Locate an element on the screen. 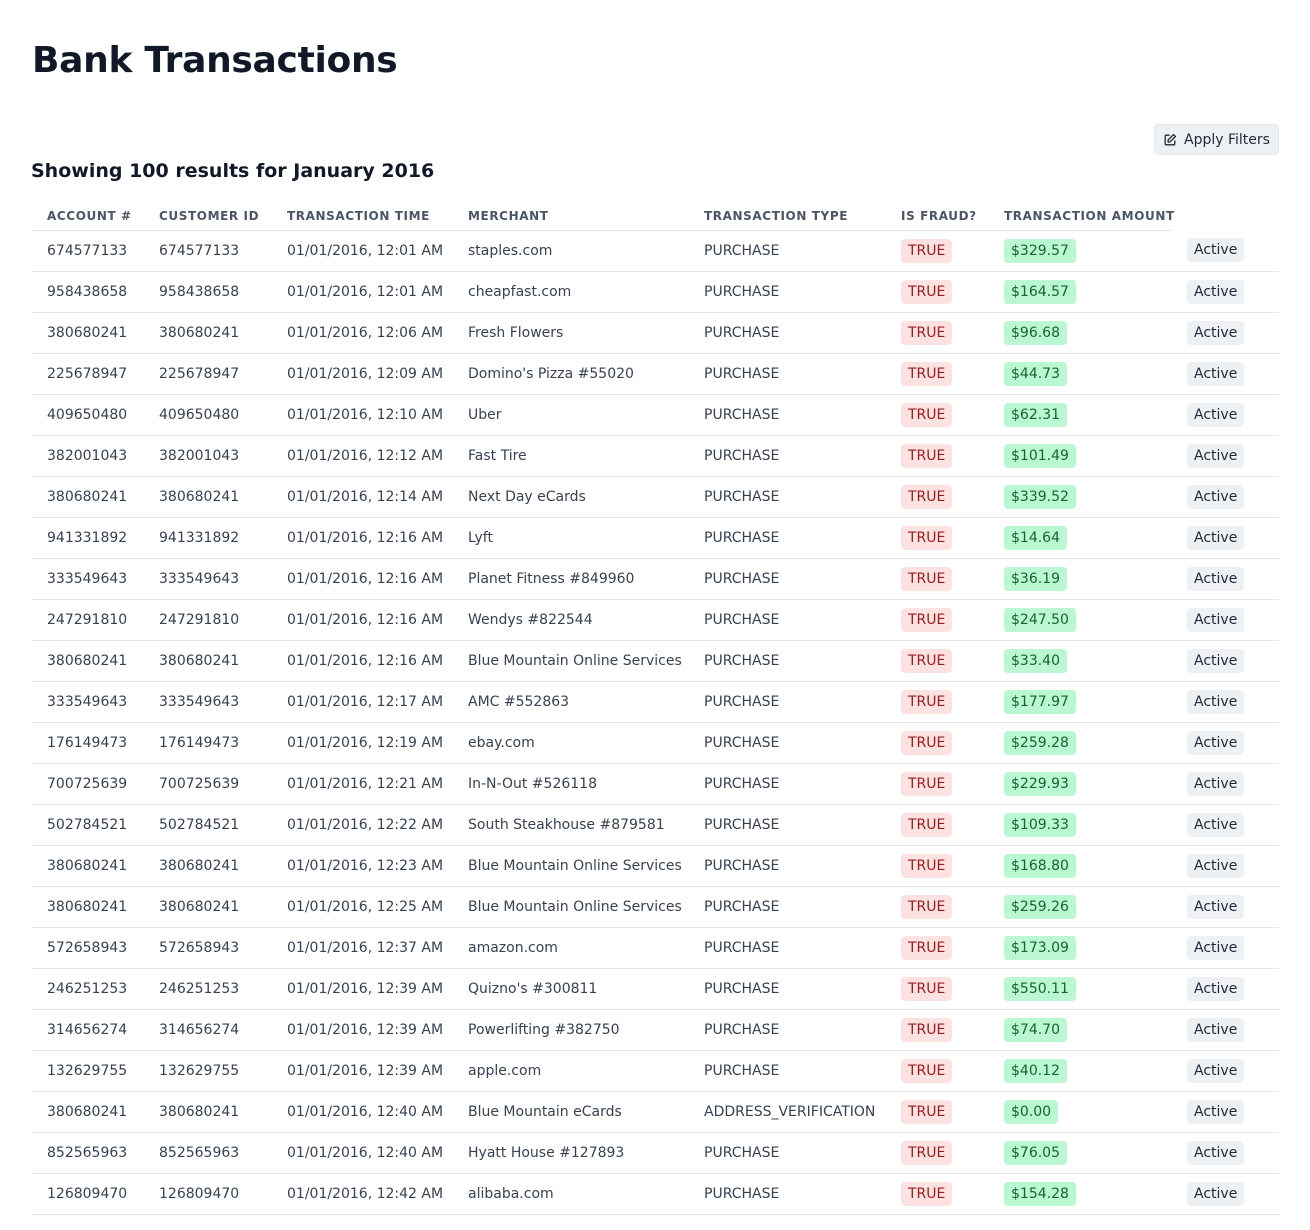 This screenshot has width=1310, height=1230. cell-transaction-amount: $109.33 is located at coordinates (1080, 825).